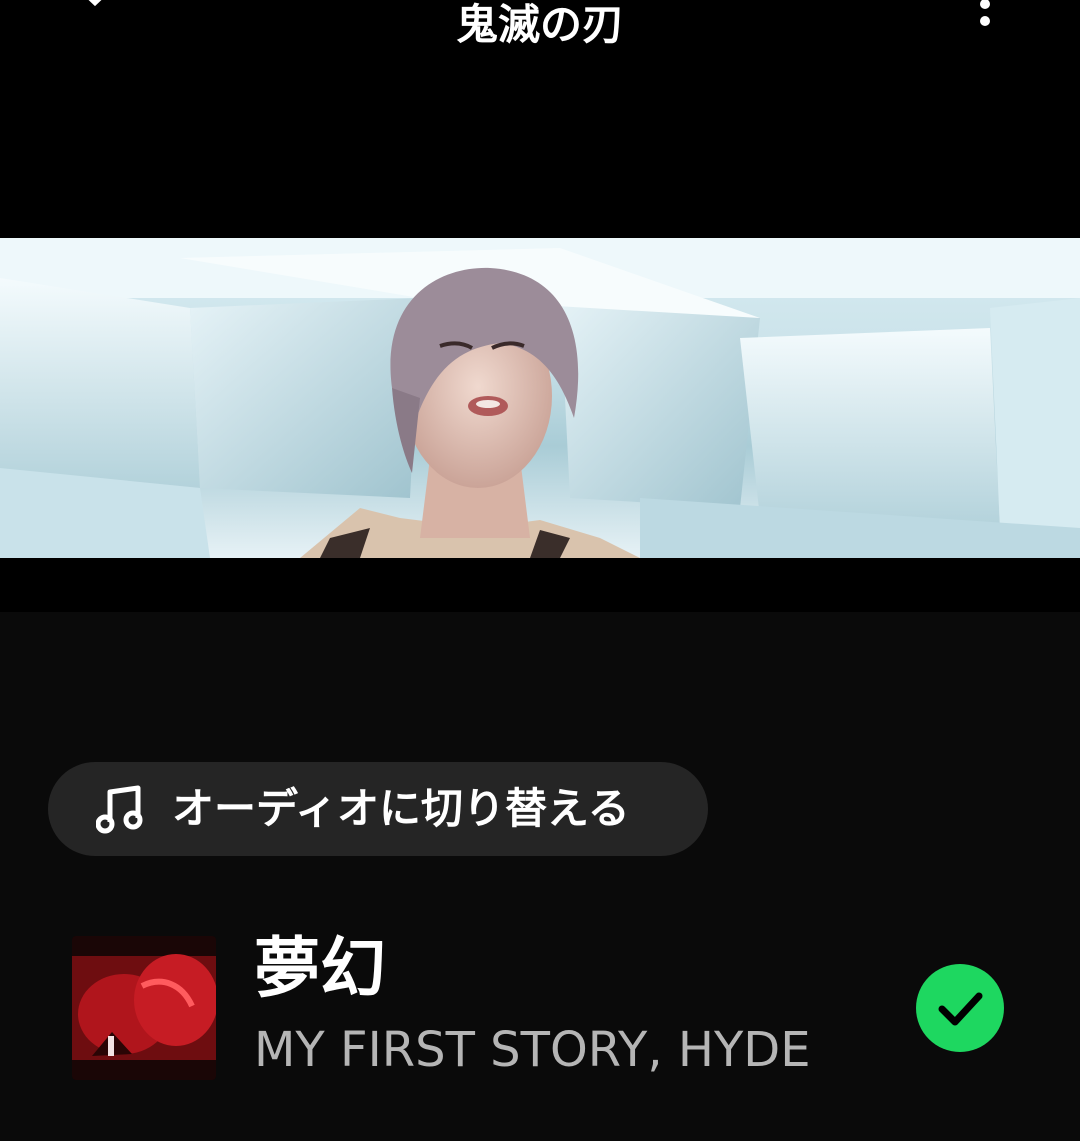 The height and width of the screenshot is (1141, 1080). What do you see at coordinates (144, 1008) in the screenshot?
I see `album-art` at bounding box center [144, 1008].